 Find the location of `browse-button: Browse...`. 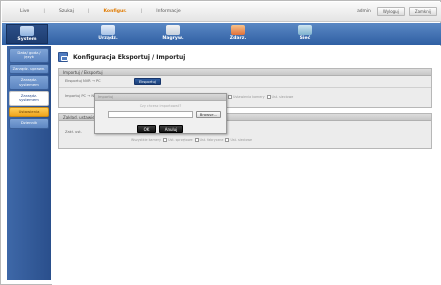

browse-button: Browse... is located at coordinates (208, 114).